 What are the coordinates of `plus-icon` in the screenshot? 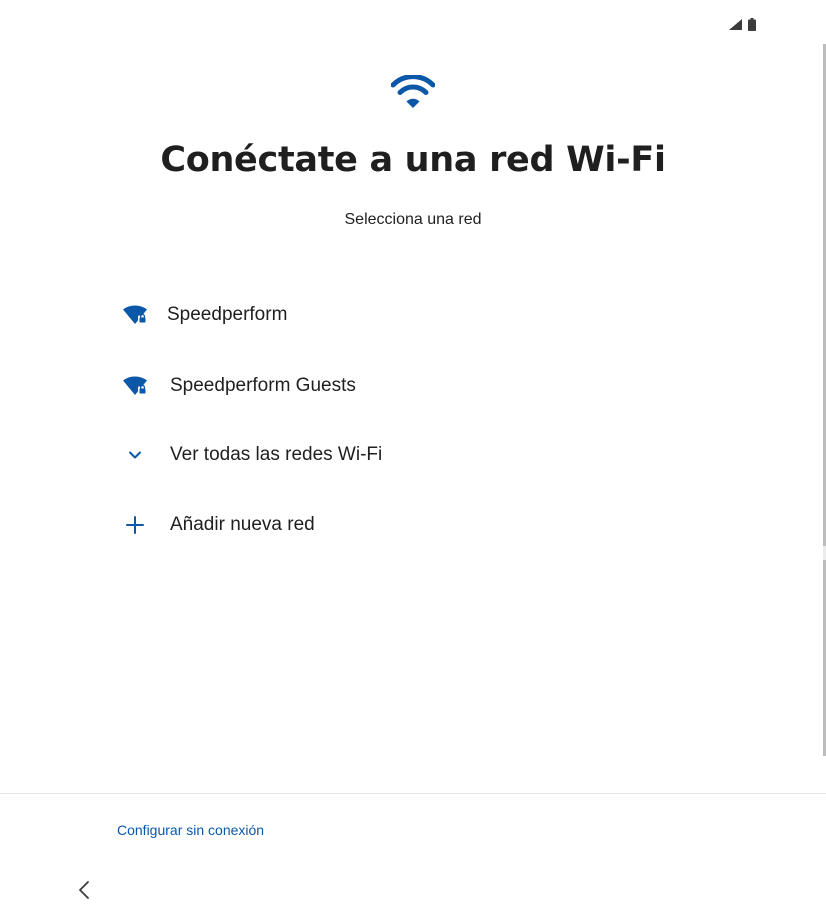 It's located at (135, 525).